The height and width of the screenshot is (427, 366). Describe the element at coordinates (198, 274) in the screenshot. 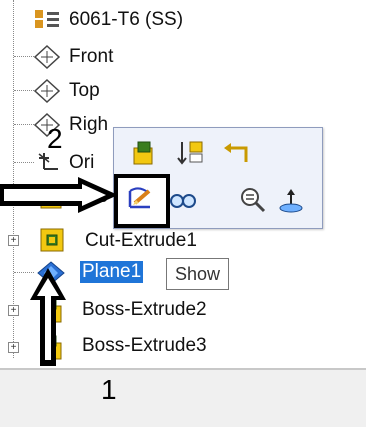

I see `tooltip-show: Show` at that location.